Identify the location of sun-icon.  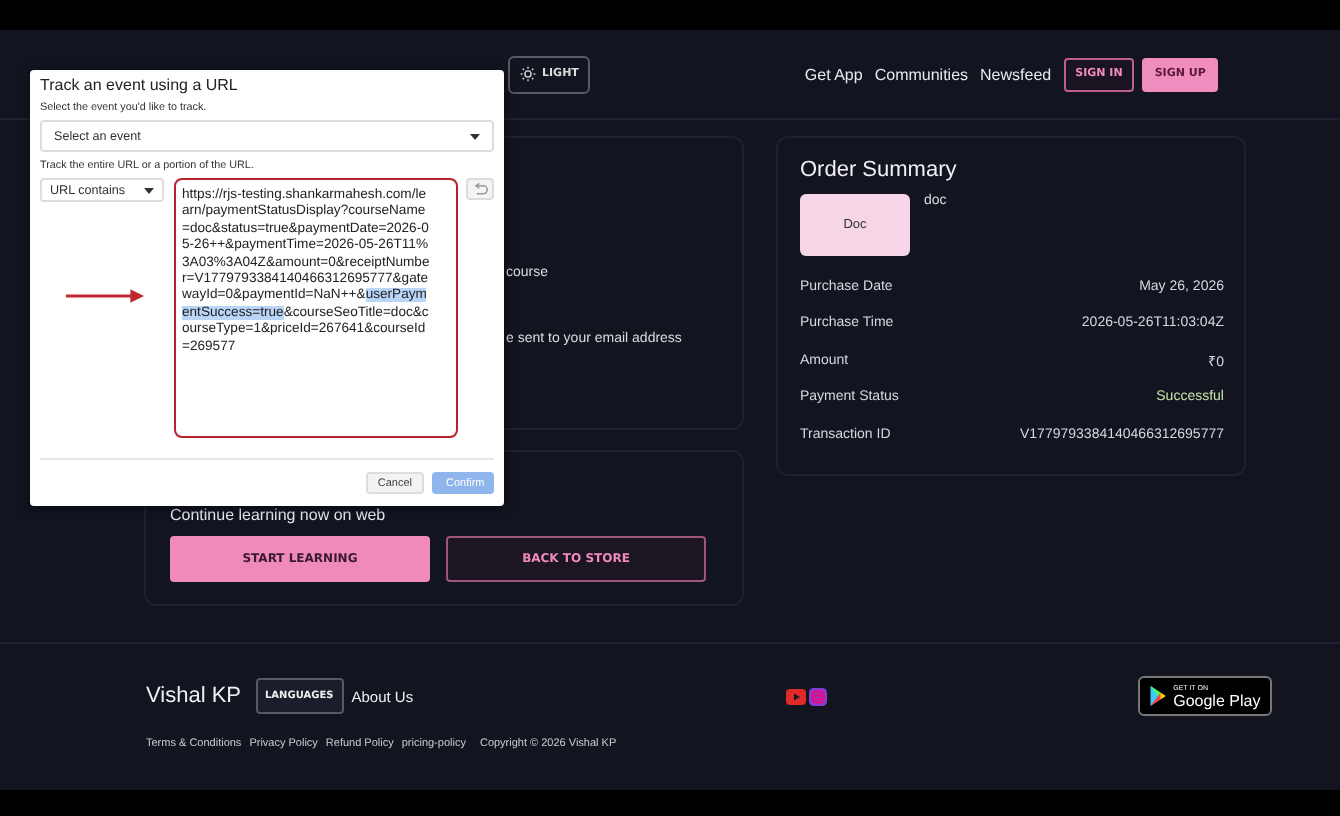
(528, 74).